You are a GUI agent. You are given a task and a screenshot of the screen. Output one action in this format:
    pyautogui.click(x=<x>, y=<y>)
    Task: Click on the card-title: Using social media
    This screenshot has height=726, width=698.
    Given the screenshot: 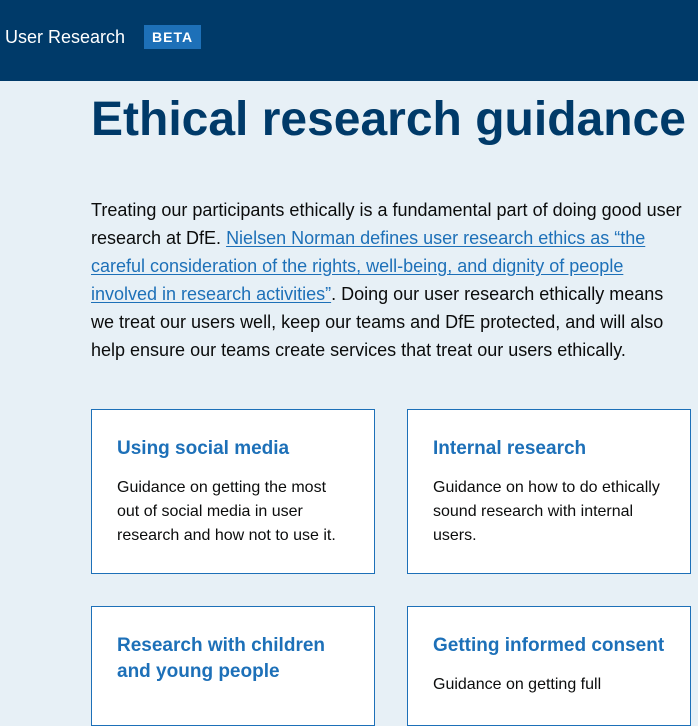 What is the action you would take?
    pyautogui.click(x=233, y=449)
    